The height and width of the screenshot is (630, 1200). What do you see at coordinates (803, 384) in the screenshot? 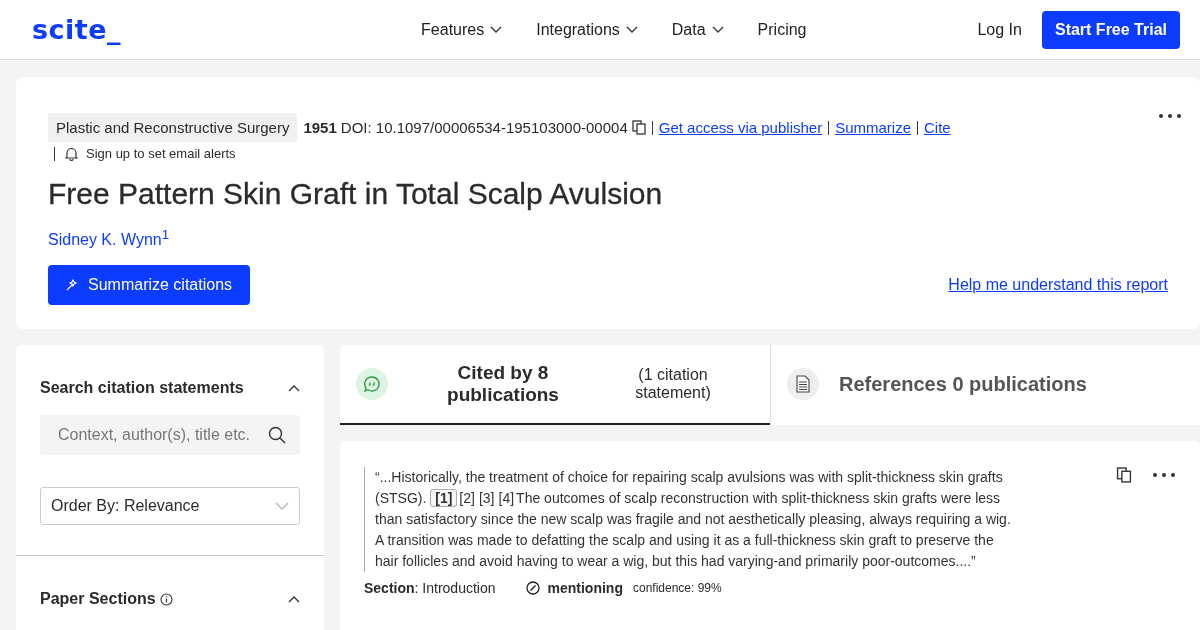
I see `document-icon` at bounding box center [803, 384].